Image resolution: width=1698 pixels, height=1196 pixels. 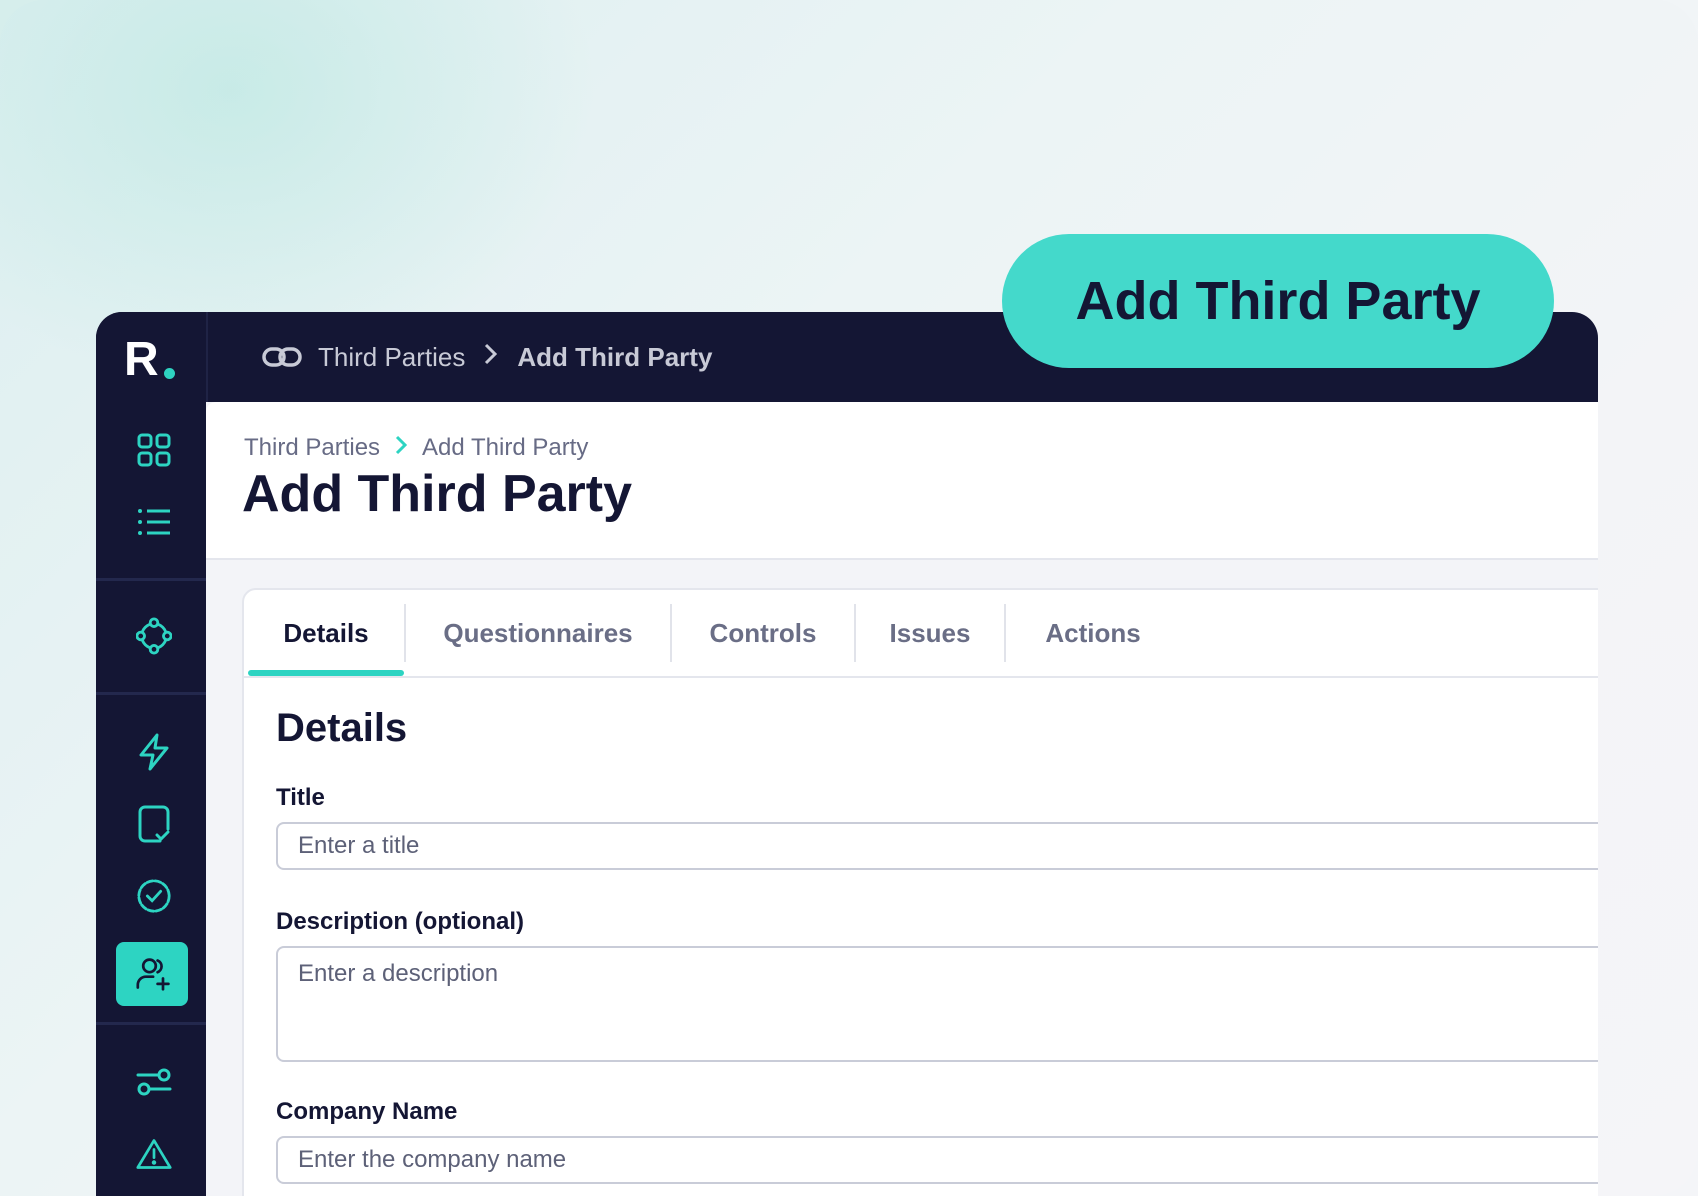 I want to click on badge-check-icon, so click(x=154, y=896).